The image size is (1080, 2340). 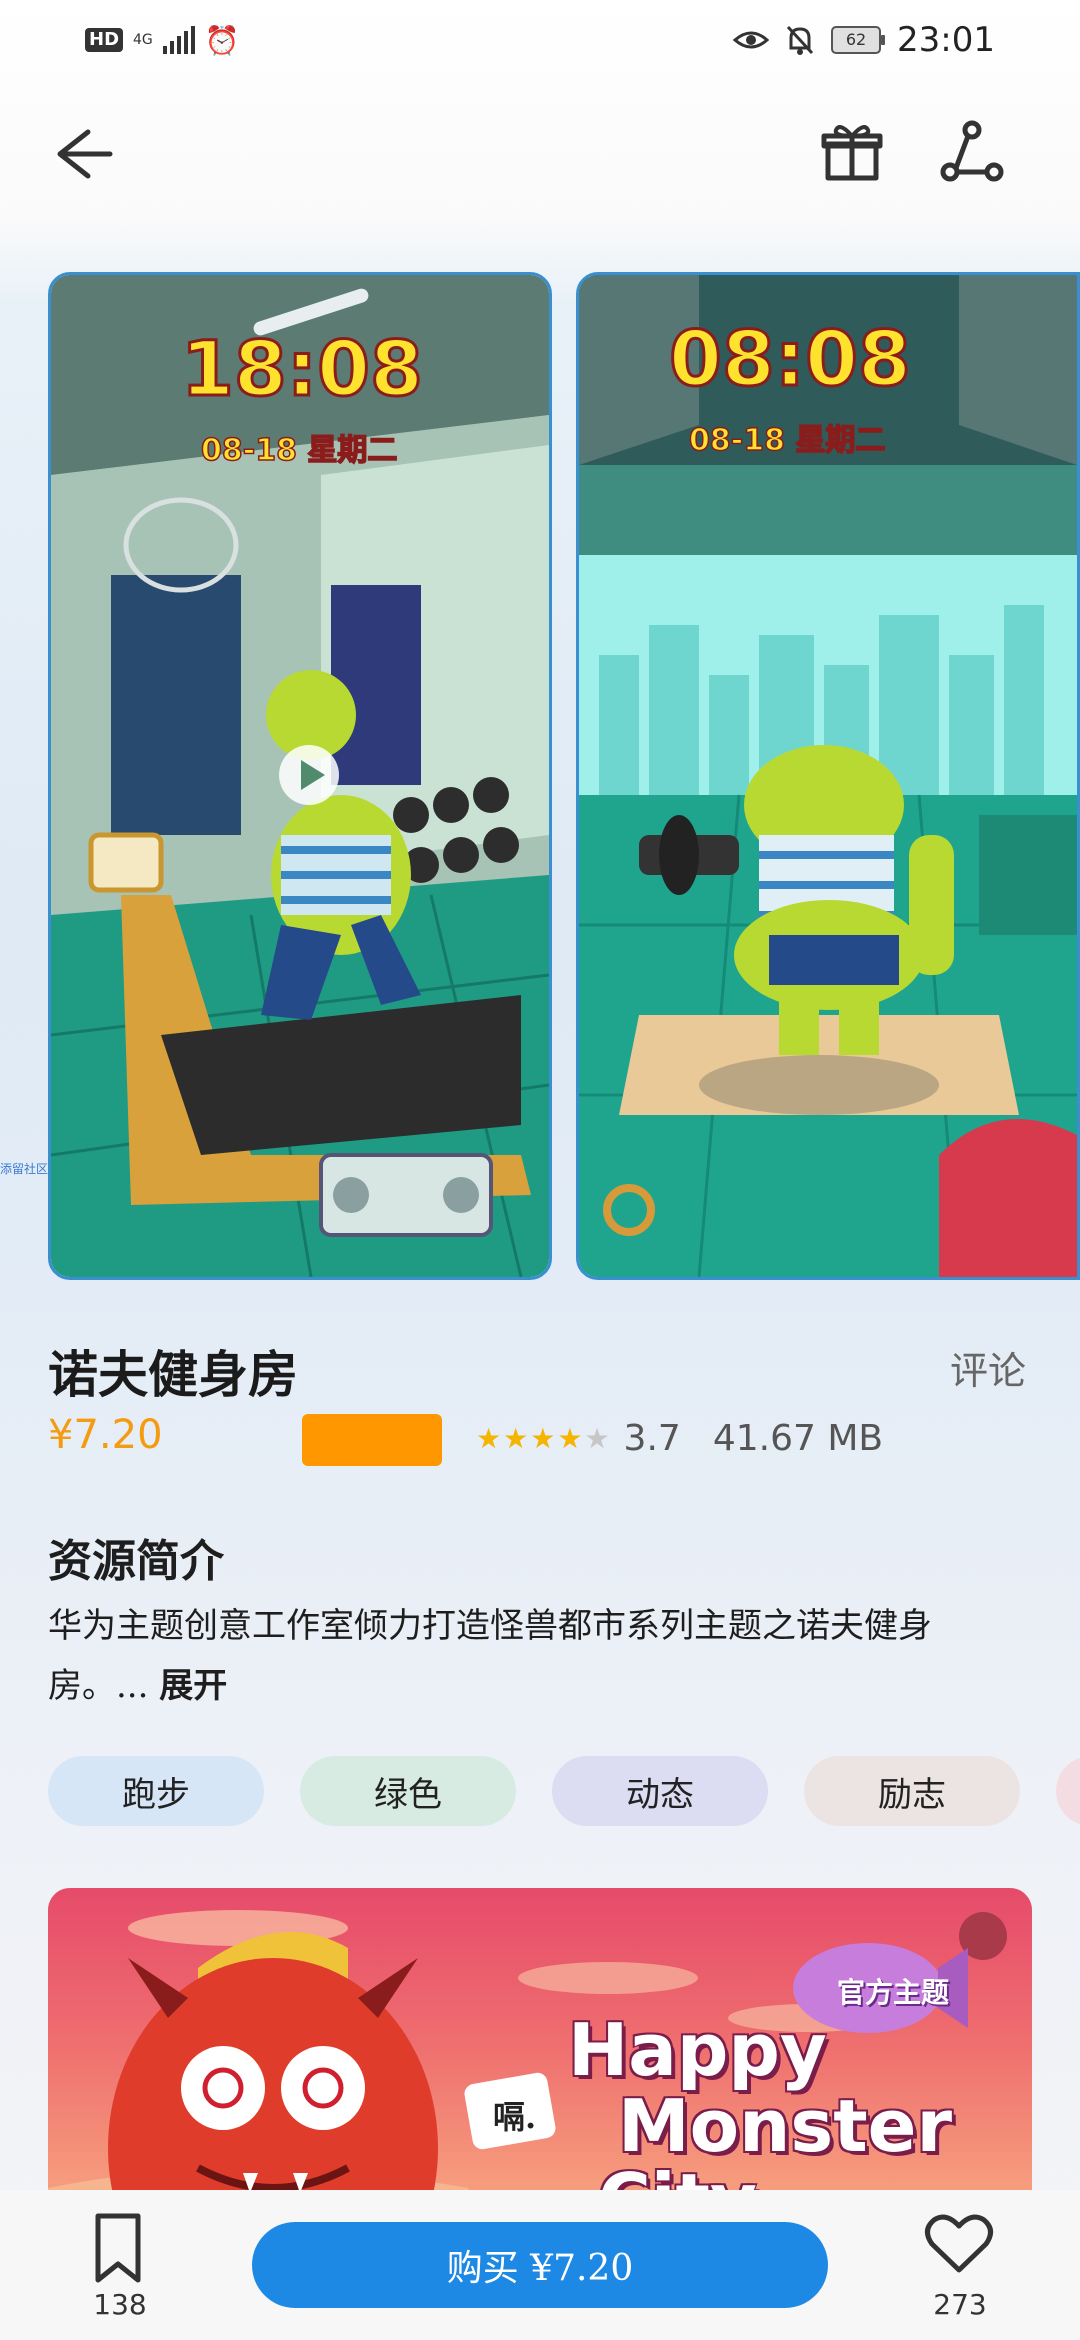 I want to click on hd-badge: HD, so click(x=104, y=40).